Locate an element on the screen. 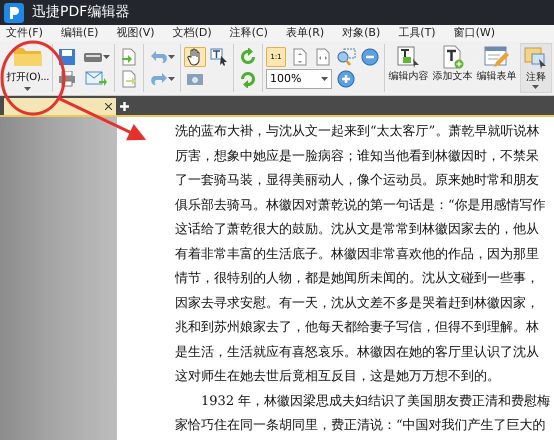 The image size is (554, 440). text-line: 俱乐部去骑马。林徽因对萧乾说的第一句话是：“你是用感情写作 is located at coordinates (360, 205).